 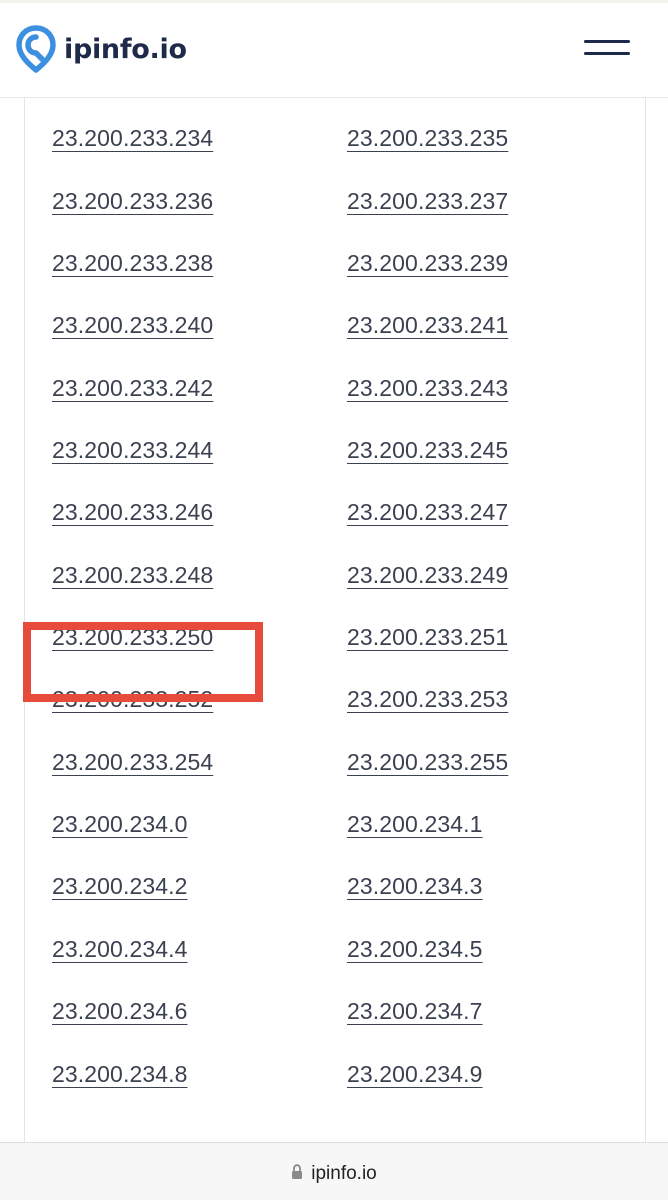 What do you see at coordinates (427, 699) in the screenshot?
I see `ip-address-link: 23.200.233.253` at bounding box center [427, 699].